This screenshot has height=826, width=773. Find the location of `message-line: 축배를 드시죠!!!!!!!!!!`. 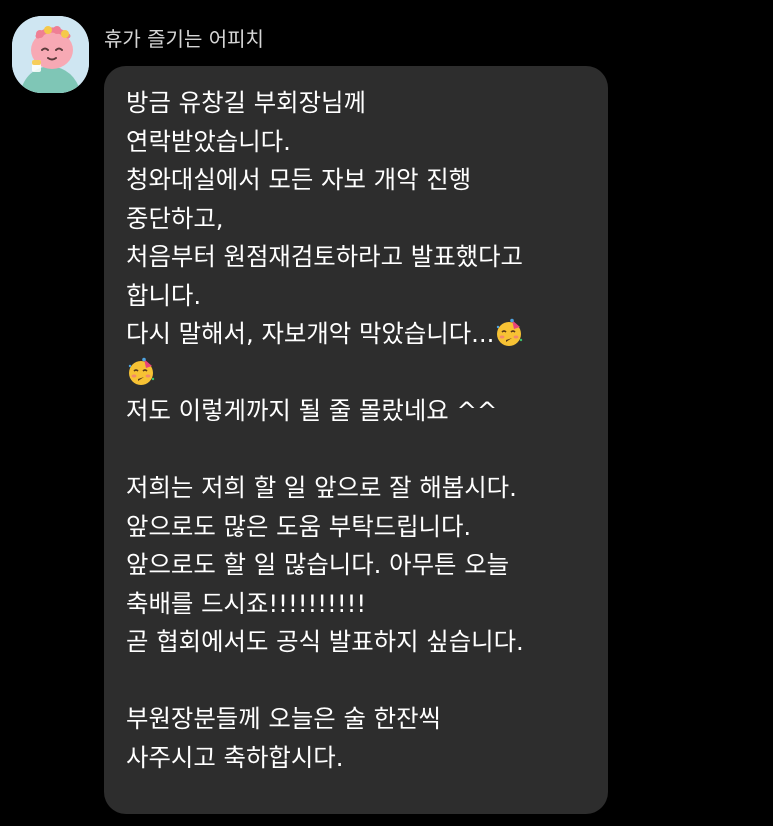

message-line: 축배를 드시죠!!!!!!!!!! is located at coordinates (246, 603).